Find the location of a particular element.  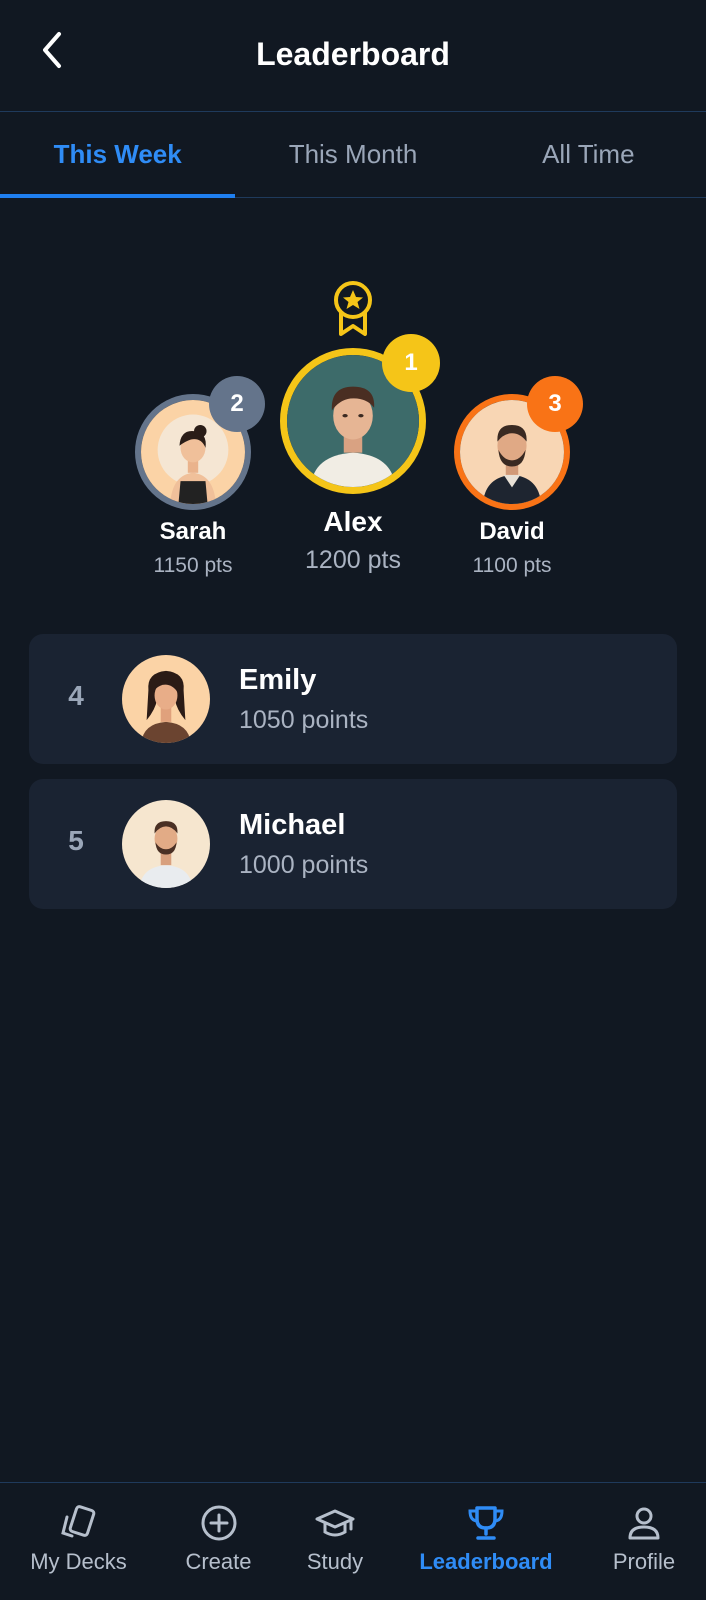

podium-name-third: David is located at coordinates (512, 531).